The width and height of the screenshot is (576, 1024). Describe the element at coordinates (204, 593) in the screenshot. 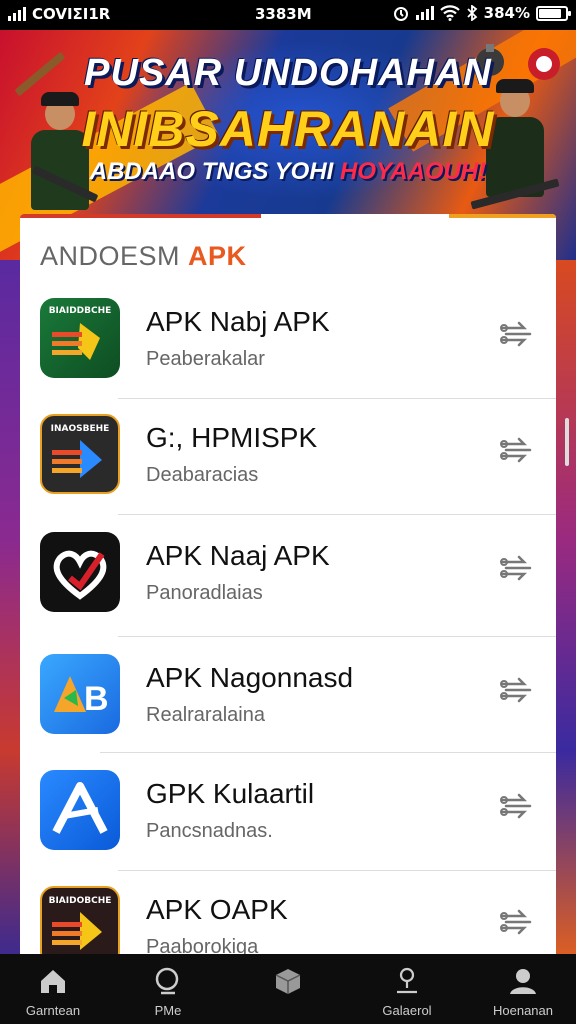

I see `app-subtitle: Panoradlaias` at that location.